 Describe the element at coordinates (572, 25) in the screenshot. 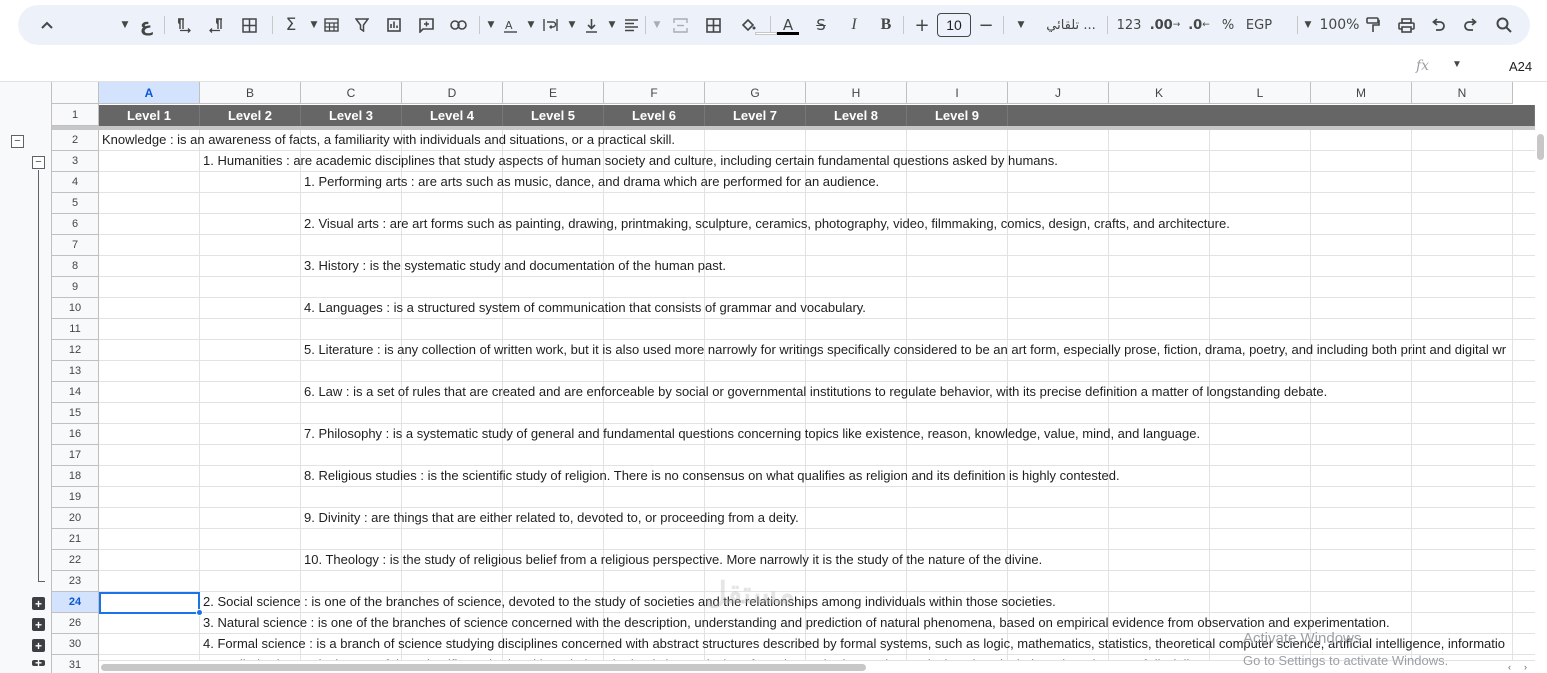

I see `vertical-align-dropdown-icon: ▼` at that location.